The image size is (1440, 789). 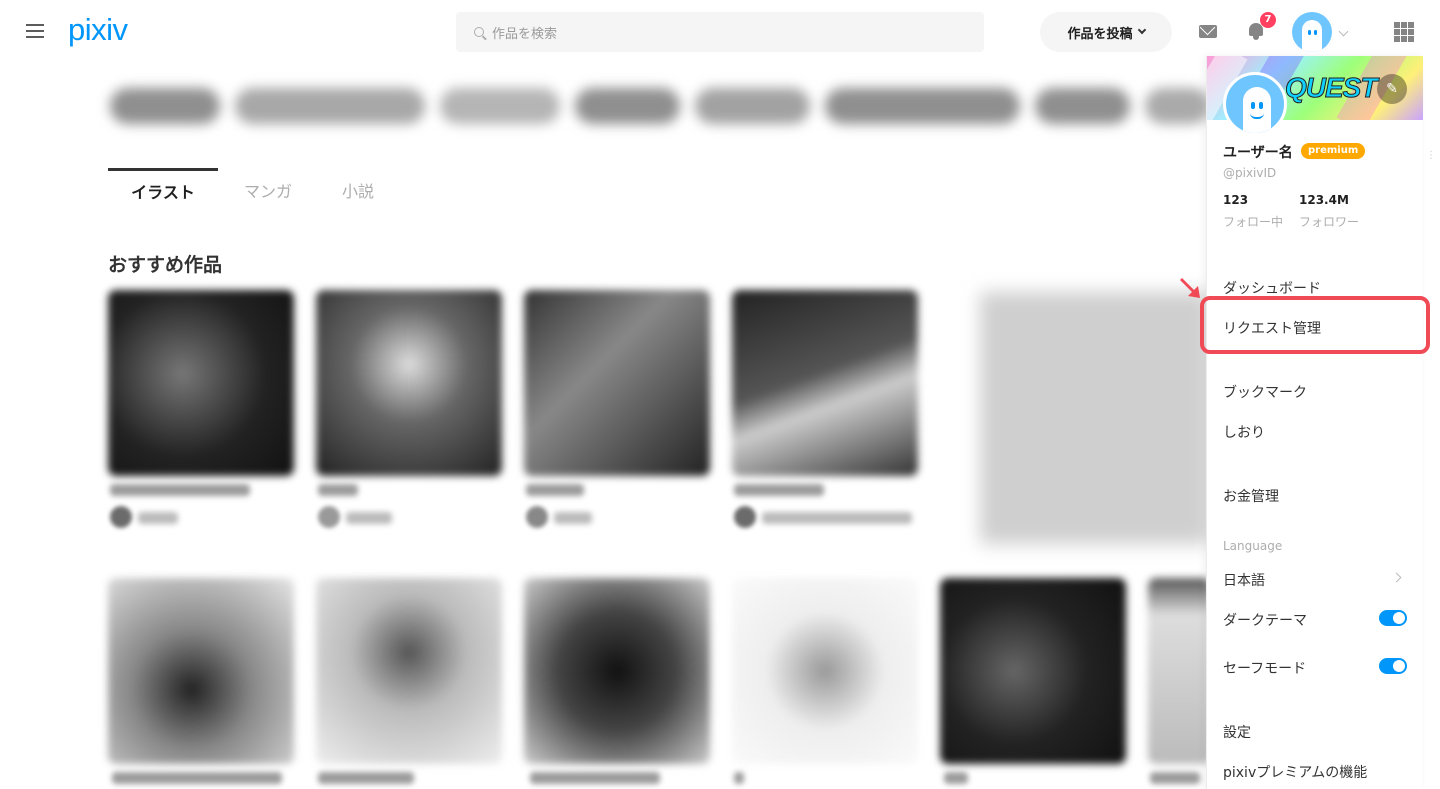 I want to click on edit-pencil-icon: ✎, so click(x=1392, y=89).